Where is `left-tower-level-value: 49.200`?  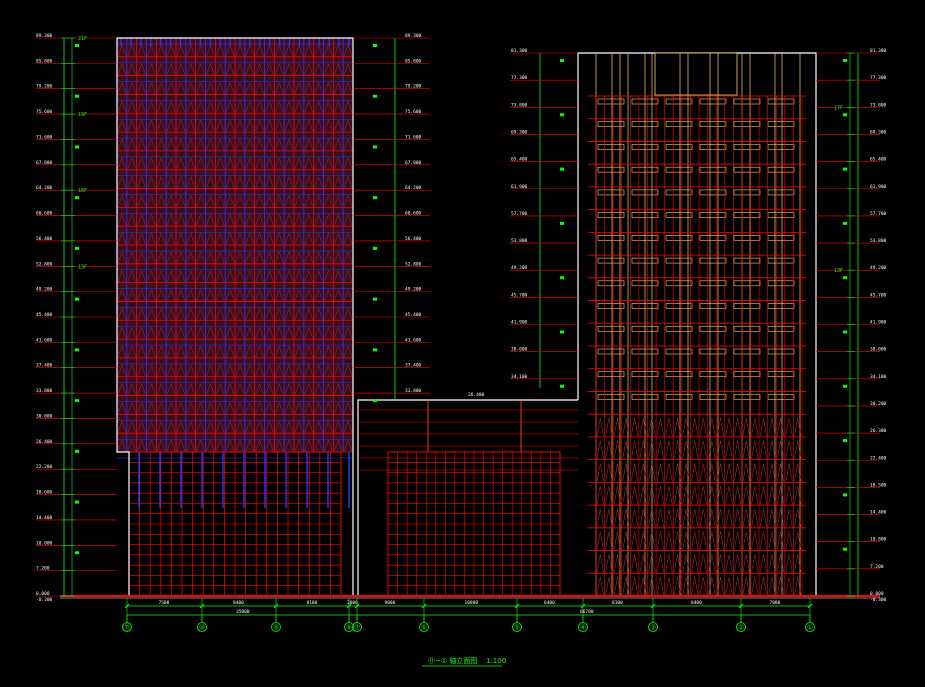 left-tower-level-value: 49.200 is located at coordinates (44, 290).